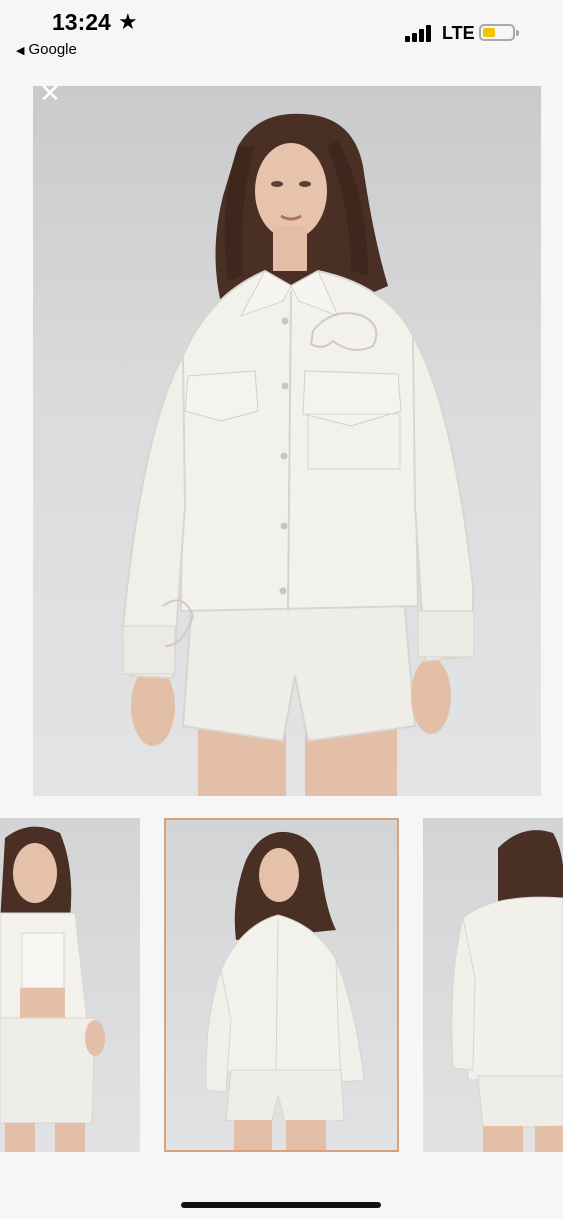 The height and width of the screenshot is (1219, 563). I want to click on thumbnail-2-selected, so click(281, 985).